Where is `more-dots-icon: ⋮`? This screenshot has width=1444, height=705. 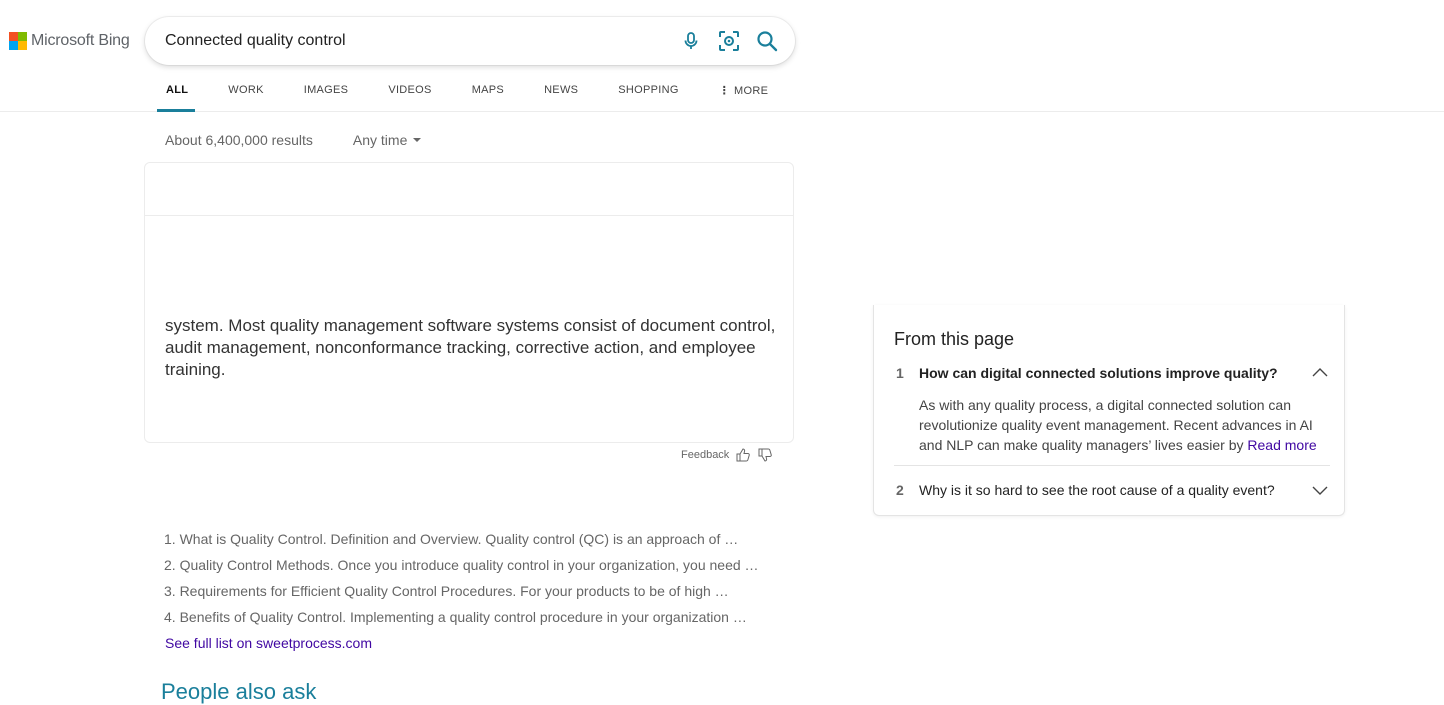 more-dots-icon: ⋮ is located at coordinates (724, 91).